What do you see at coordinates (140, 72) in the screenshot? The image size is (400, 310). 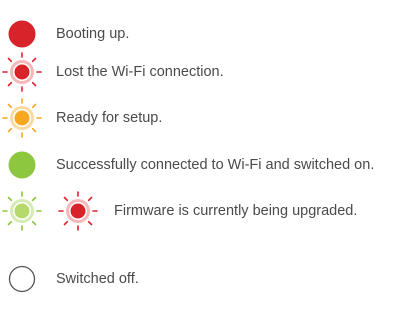 I see `legend-label: Lost the Wi-Fi connection.` at bounding box center [140, 72].